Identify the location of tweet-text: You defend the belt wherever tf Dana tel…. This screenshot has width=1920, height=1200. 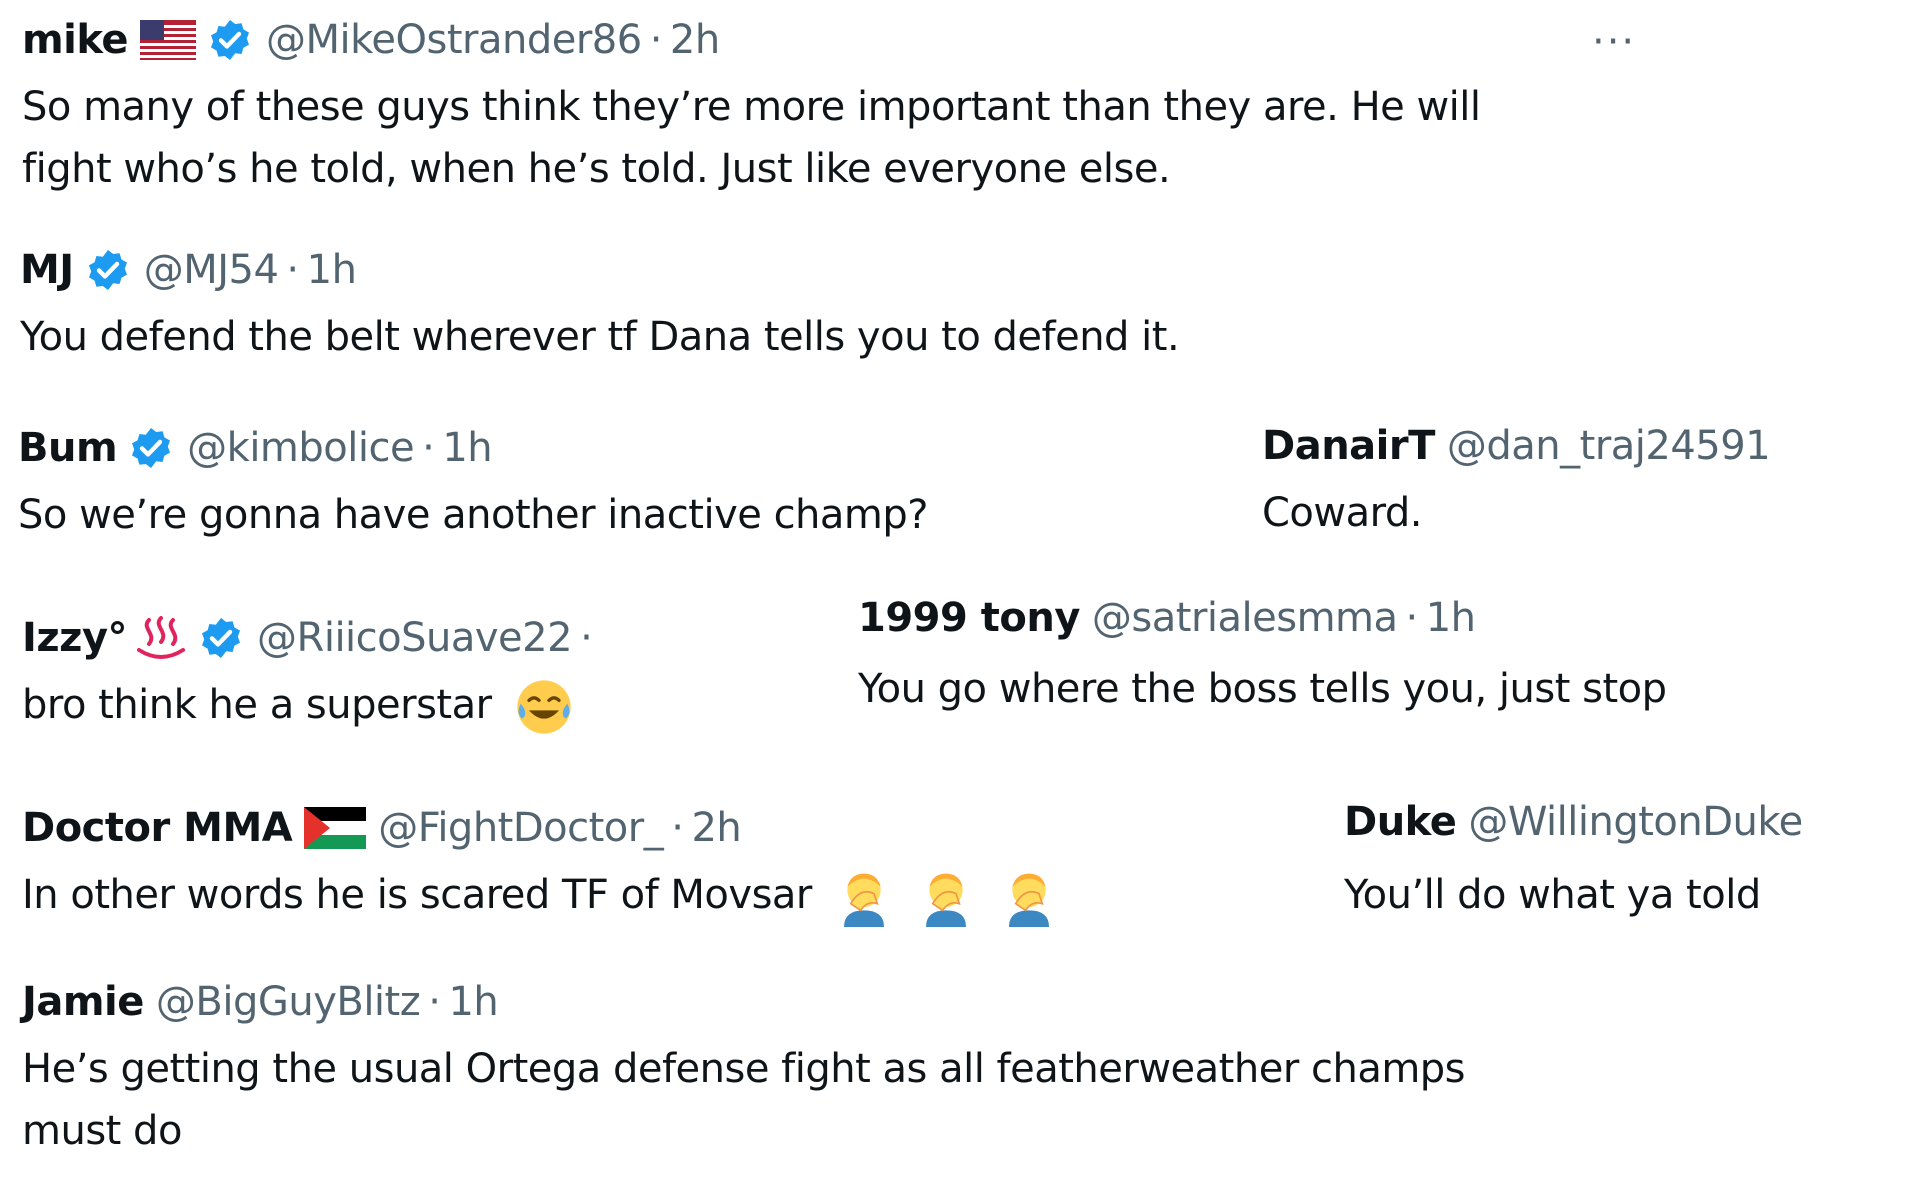
(600, 337).